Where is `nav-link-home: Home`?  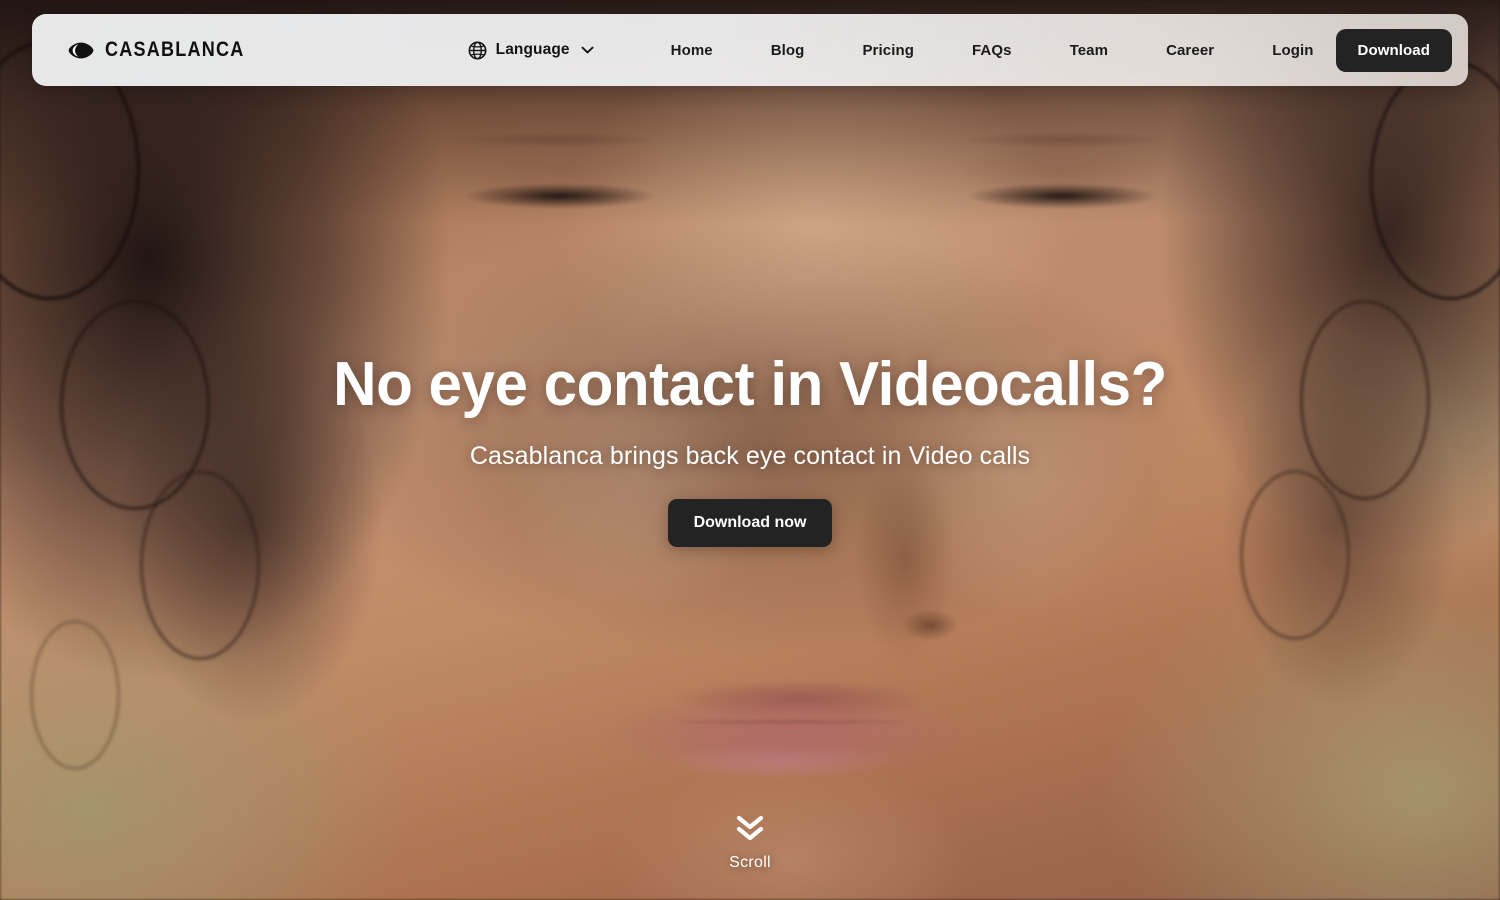
nav-link-home: Home is located at coordinates (692, 50).